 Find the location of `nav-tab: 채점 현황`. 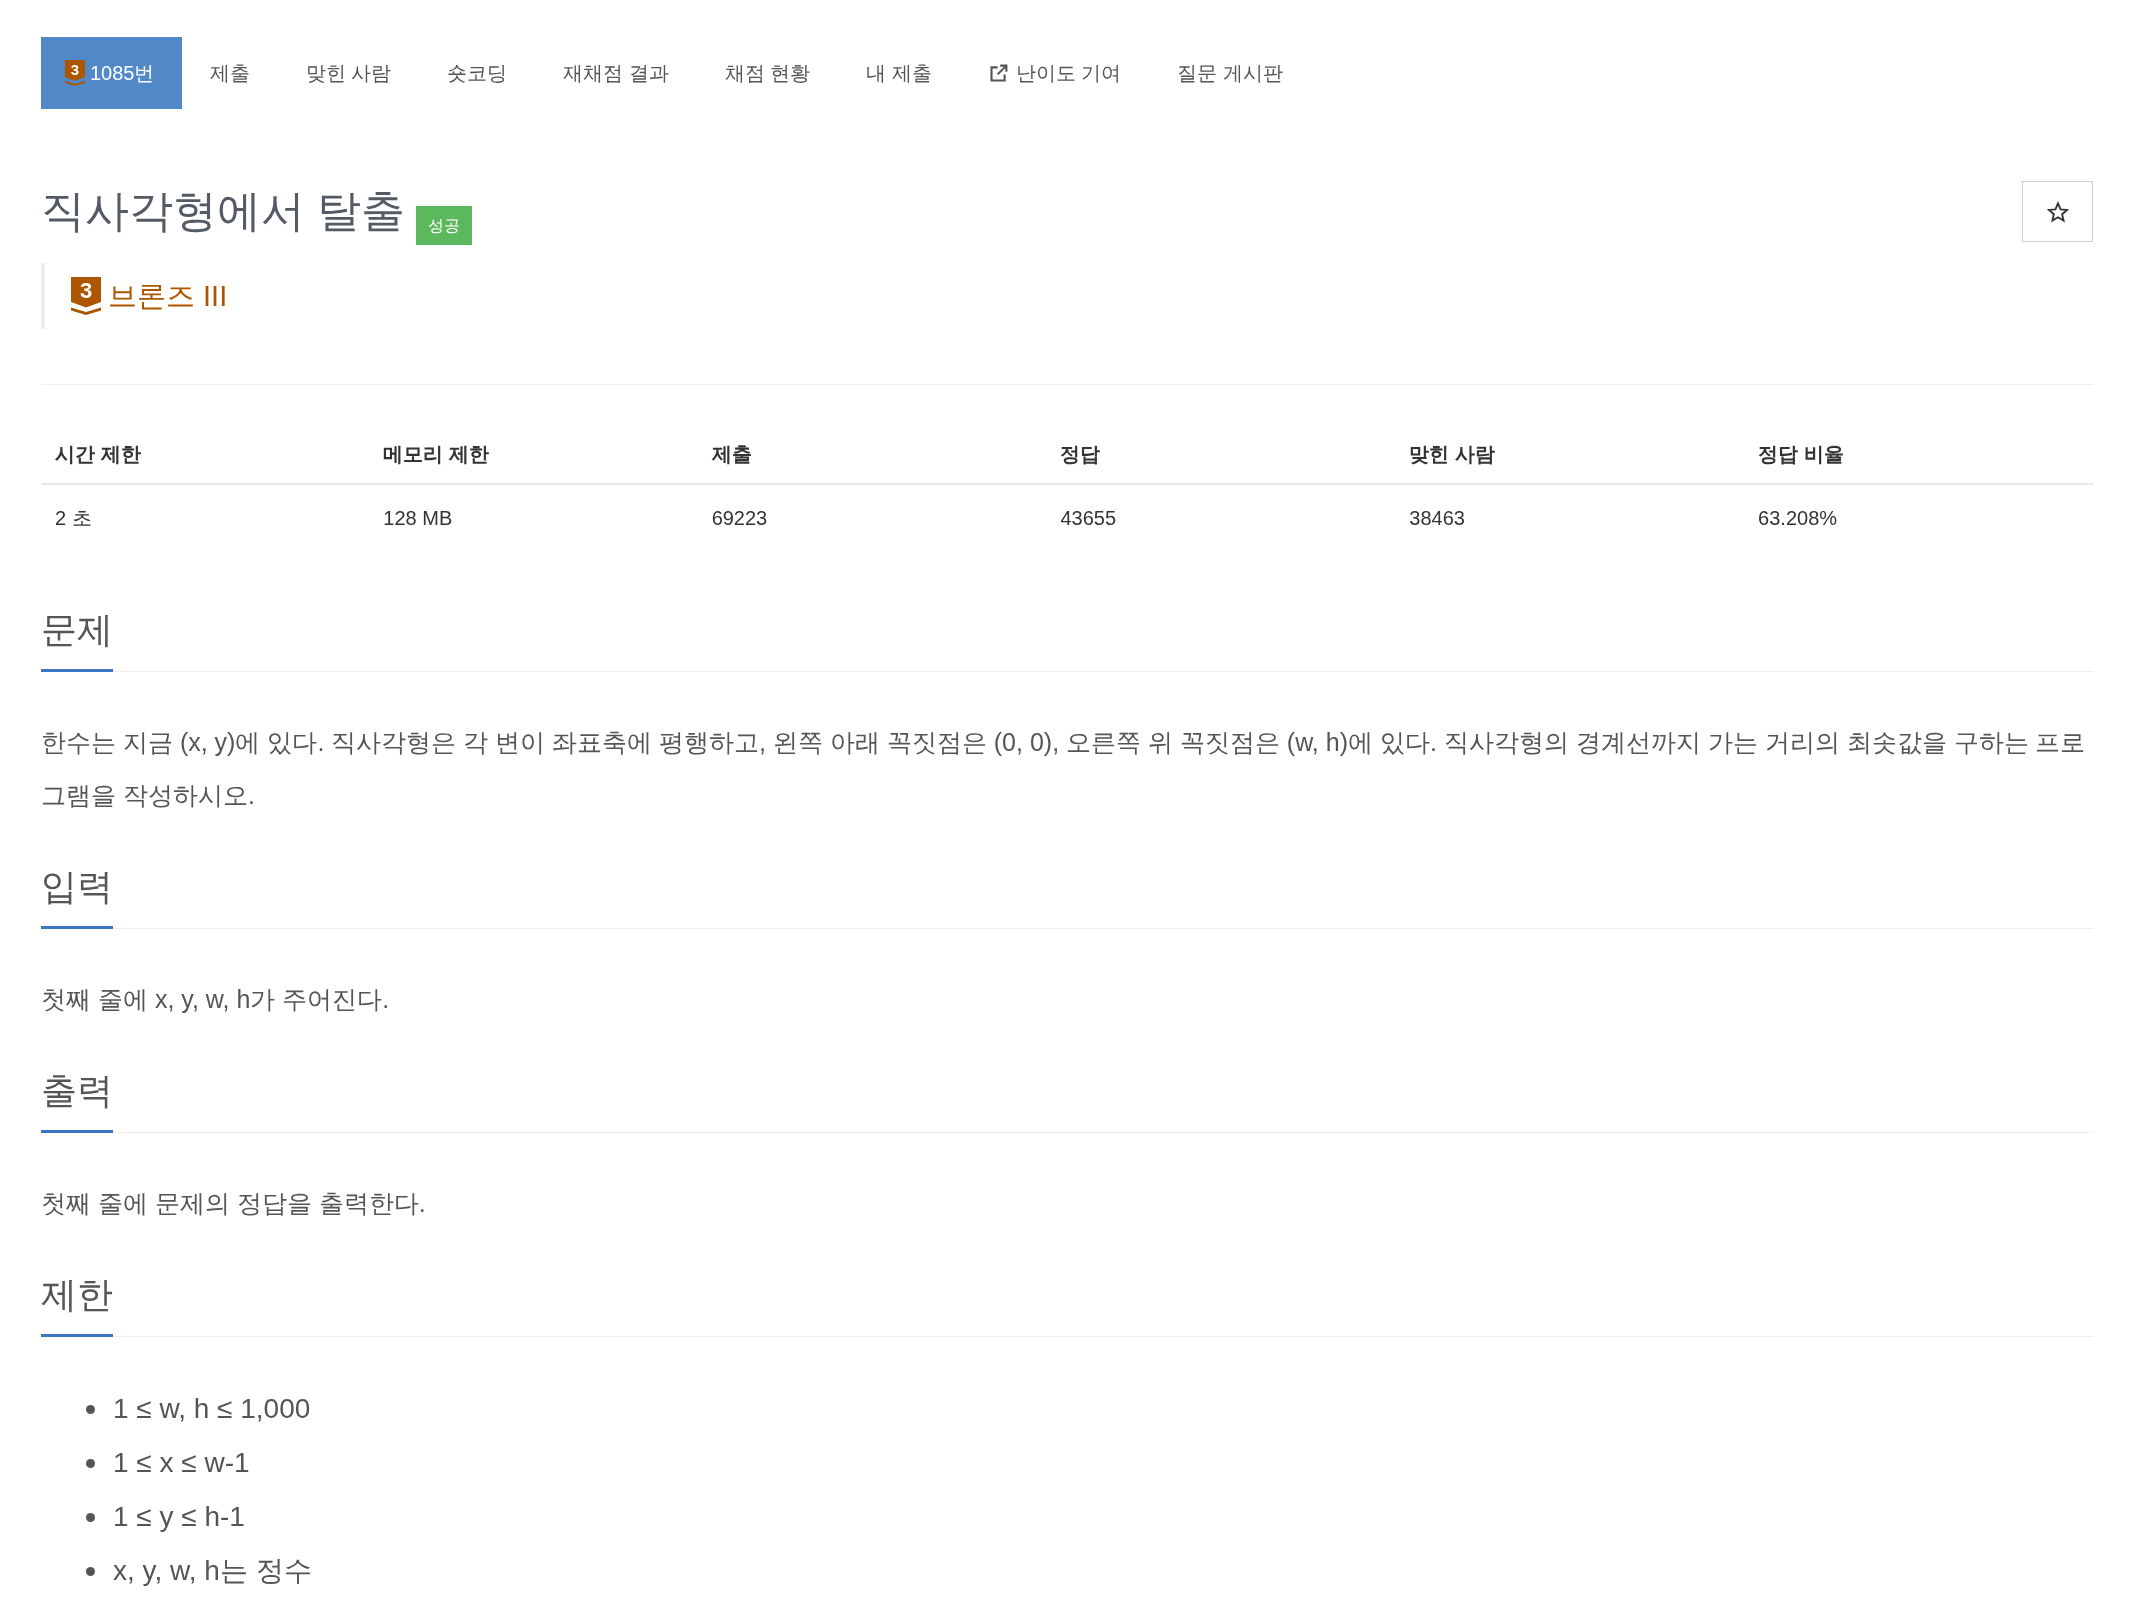

nav-tab: 채점 현황 is located at coordinates (767, 73).